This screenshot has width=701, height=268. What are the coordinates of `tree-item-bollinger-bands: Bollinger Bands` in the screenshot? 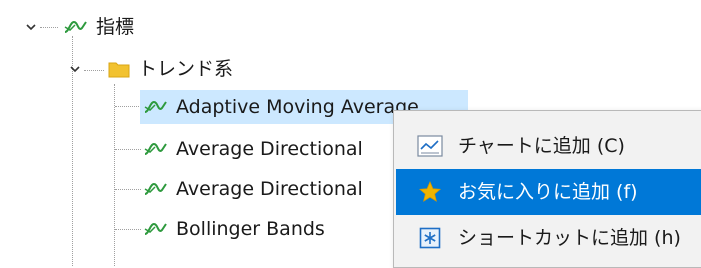 It's located at (232, 229).